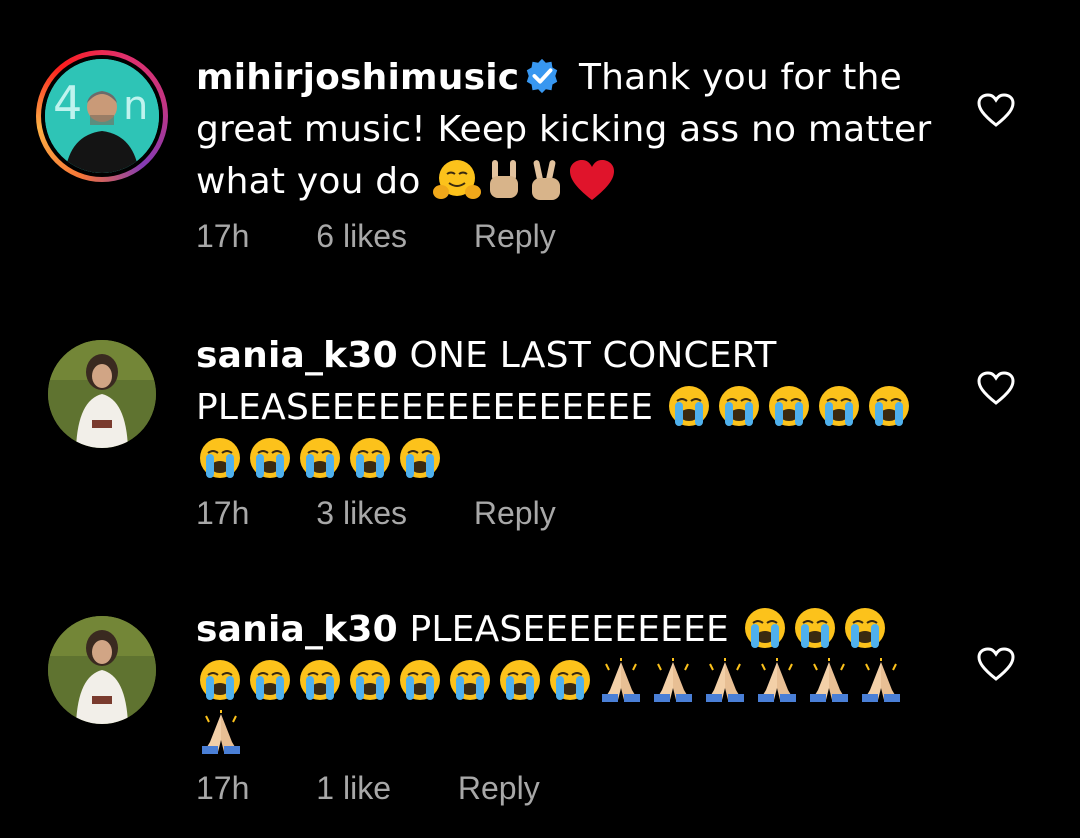  Describe the element at coordinates (67, 103) in the screenshot. I see `svg-text: 4` at that location.